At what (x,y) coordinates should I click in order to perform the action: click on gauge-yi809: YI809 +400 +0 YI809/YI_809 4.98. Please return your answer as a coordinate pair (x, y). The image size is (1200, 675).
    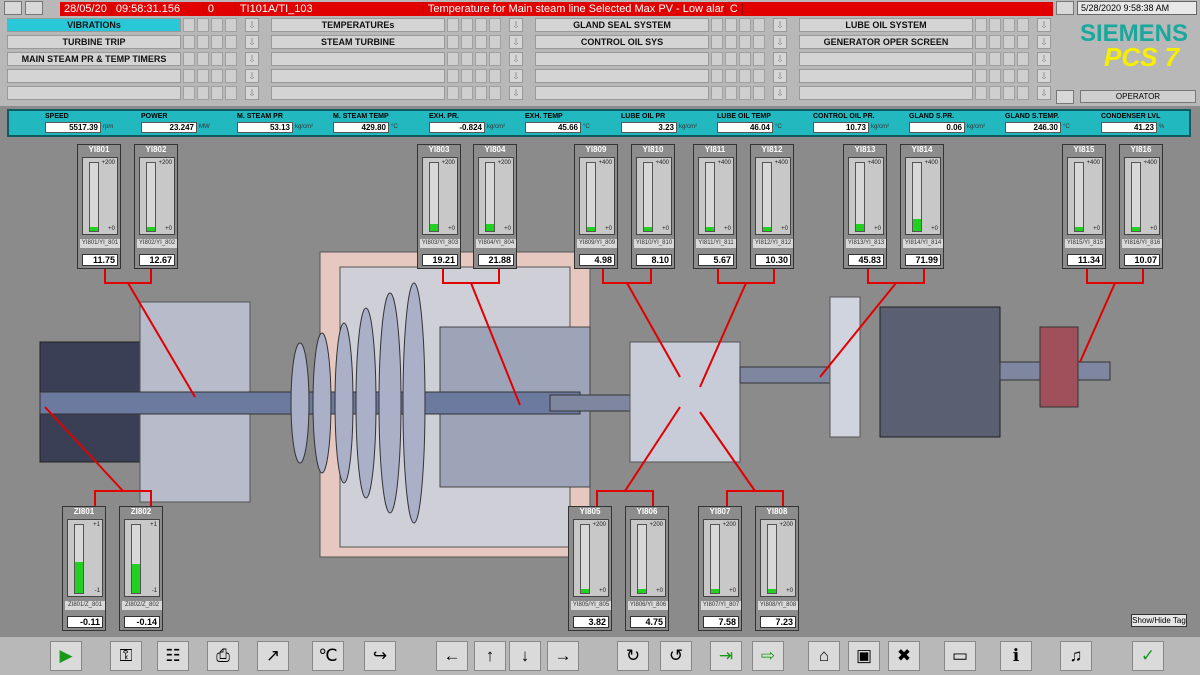
    Looking at the image, I should click on (596, 206).